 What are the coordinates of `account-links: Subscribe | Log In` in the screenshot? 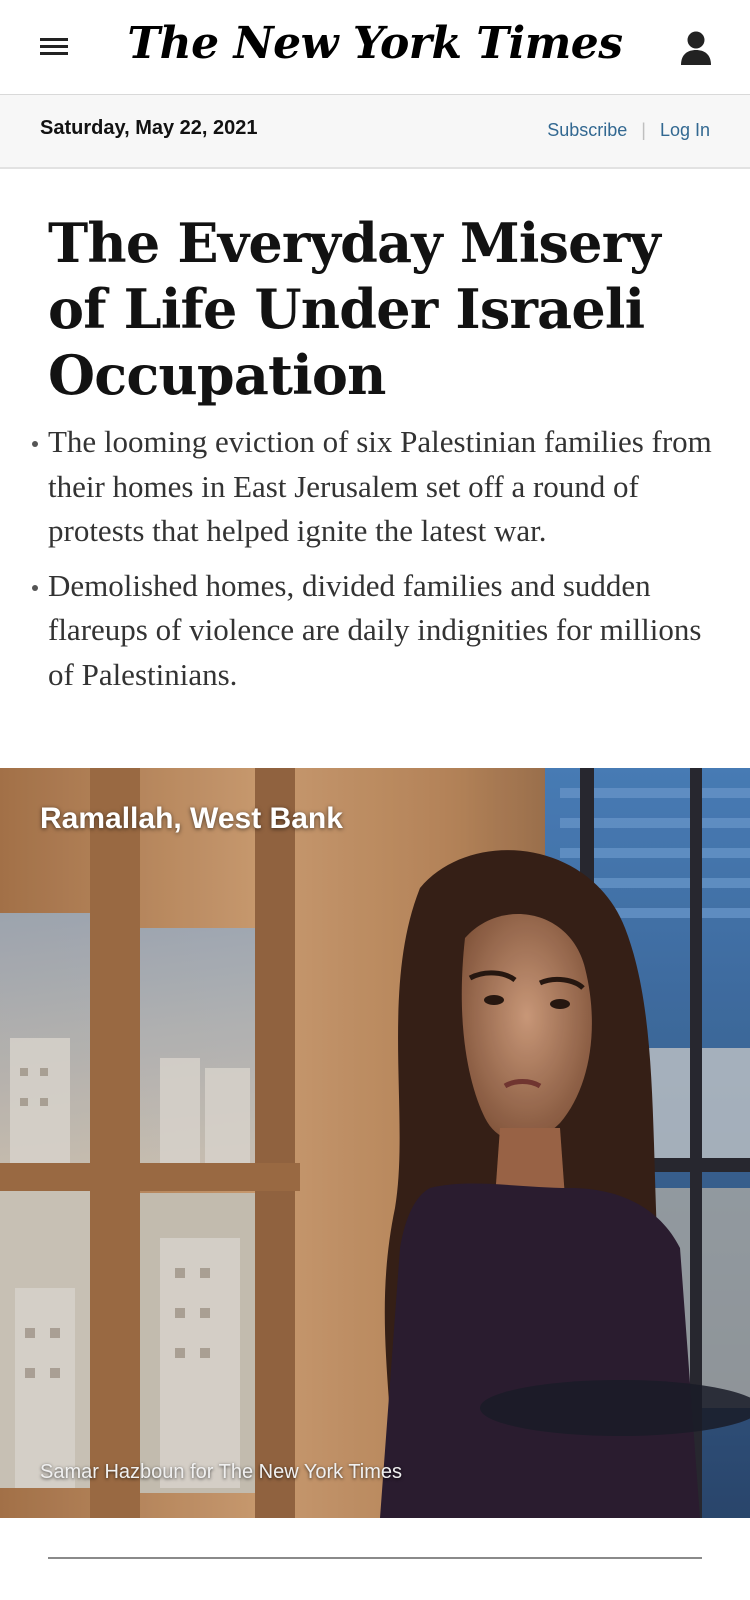 It's located at (628, 130).